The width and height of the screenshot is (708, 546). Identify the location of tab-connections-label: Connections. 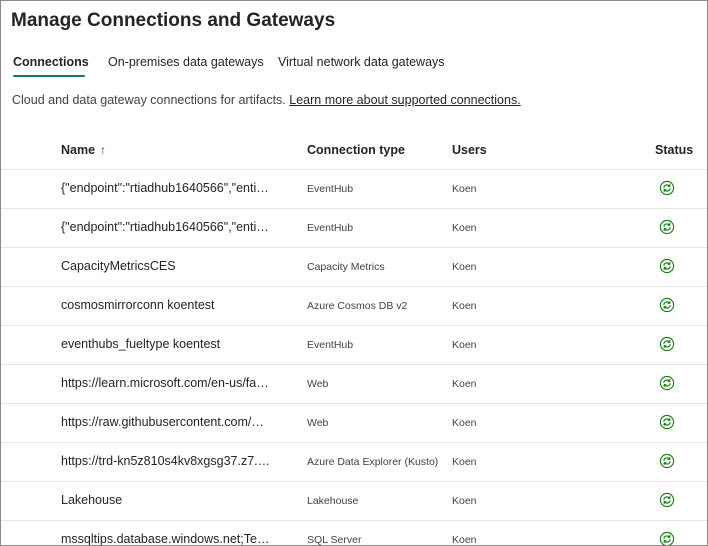
(51, 62).